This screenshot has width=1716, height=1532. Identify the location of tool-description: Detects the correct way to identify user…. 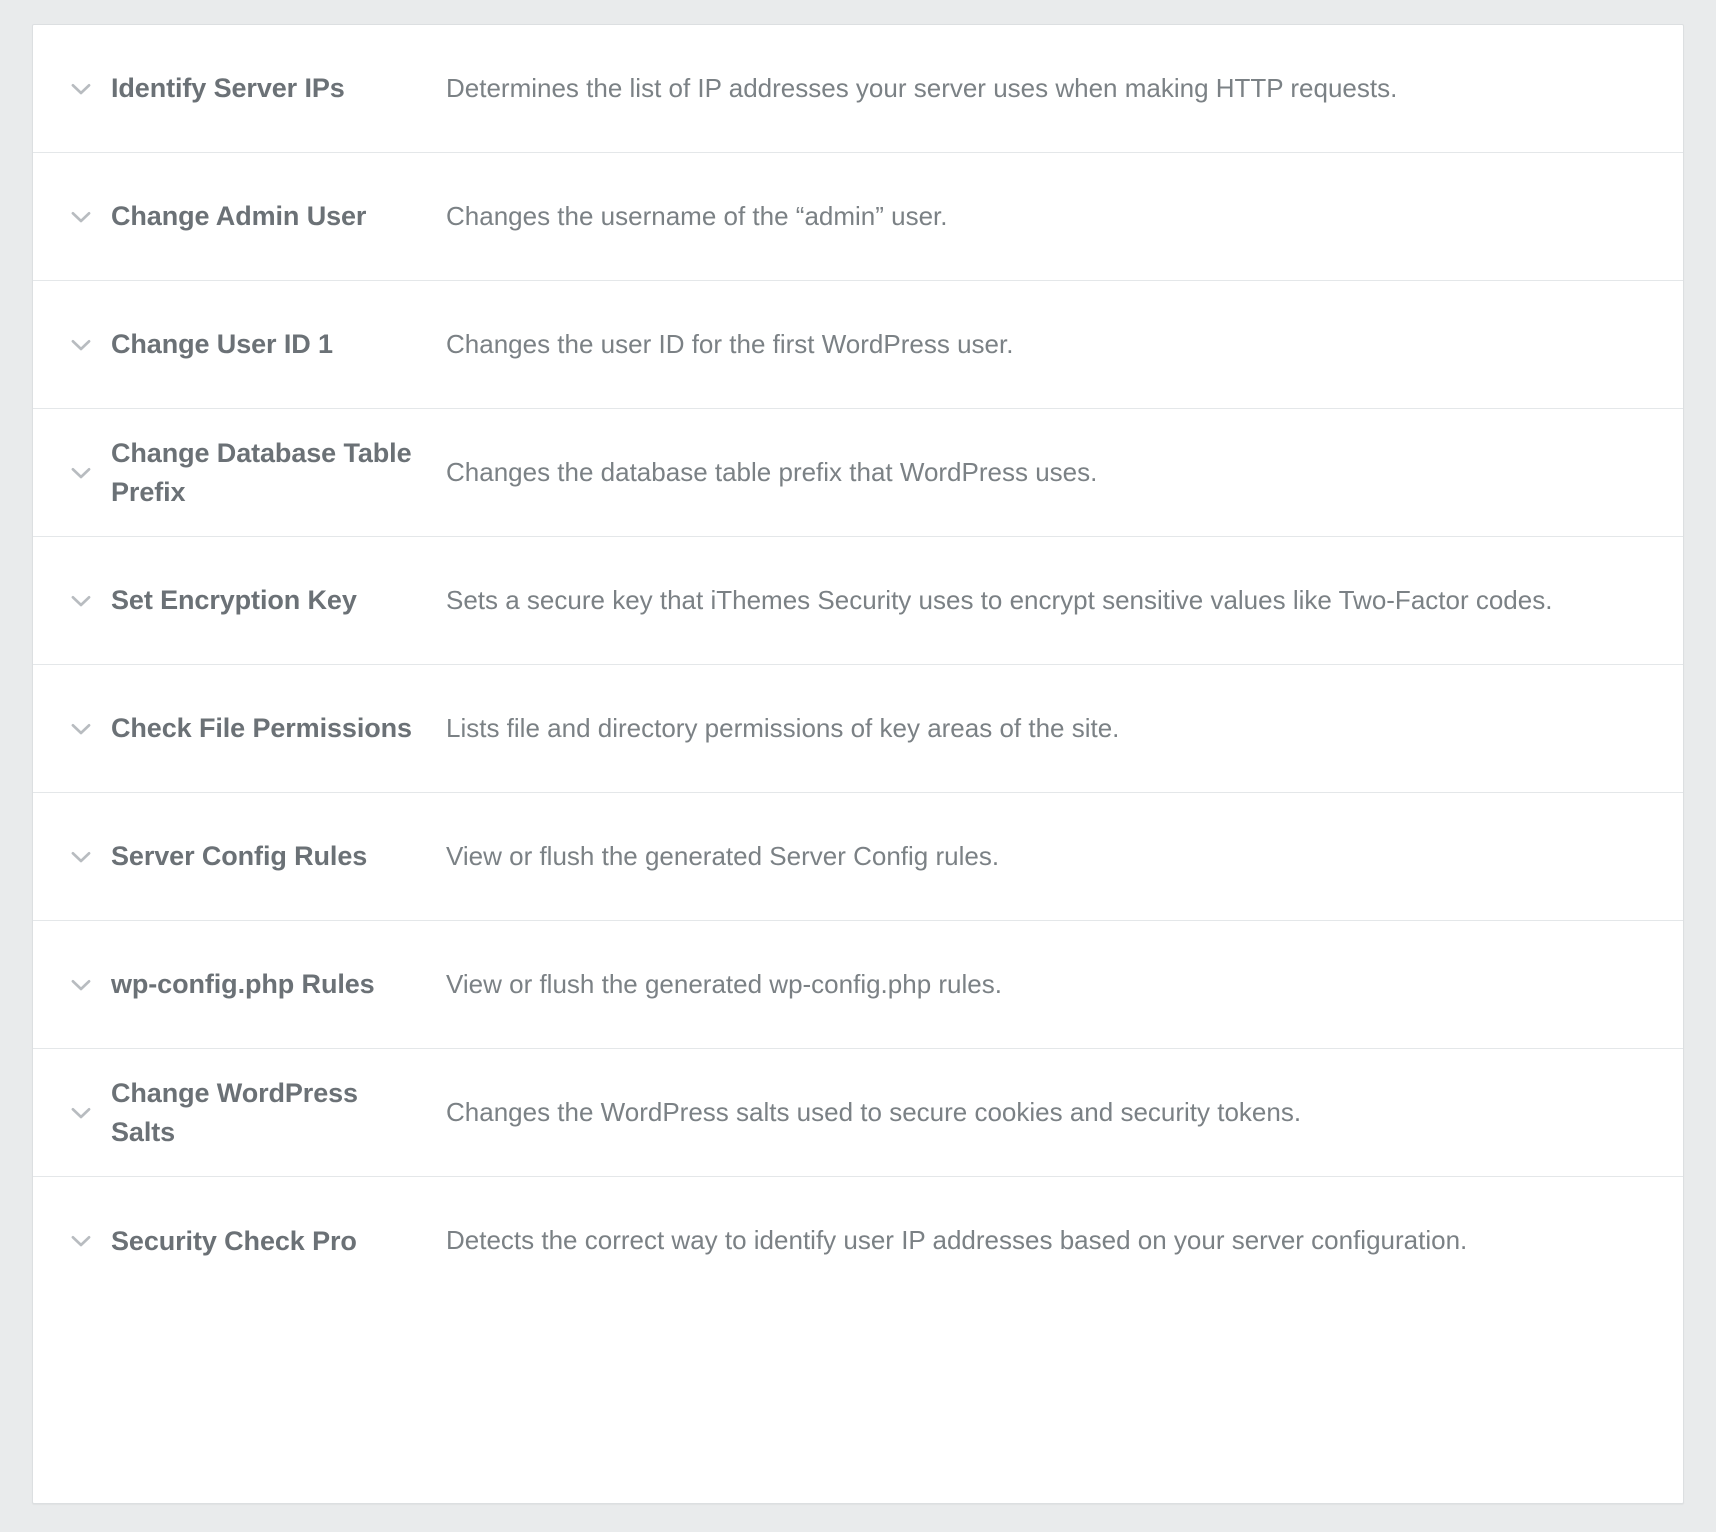
(957, 1240).